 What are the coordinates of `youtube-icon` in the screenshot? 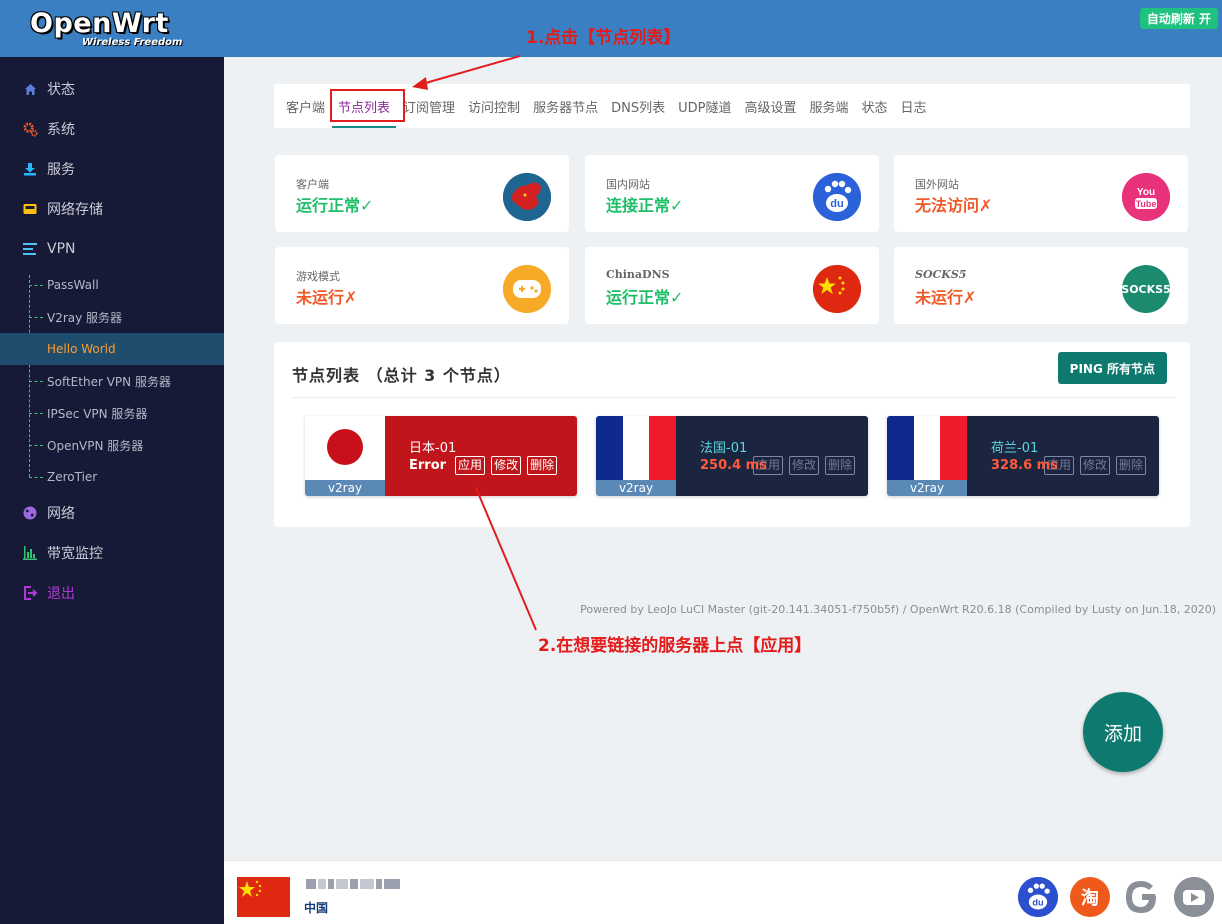 It's located at (1194, 897).